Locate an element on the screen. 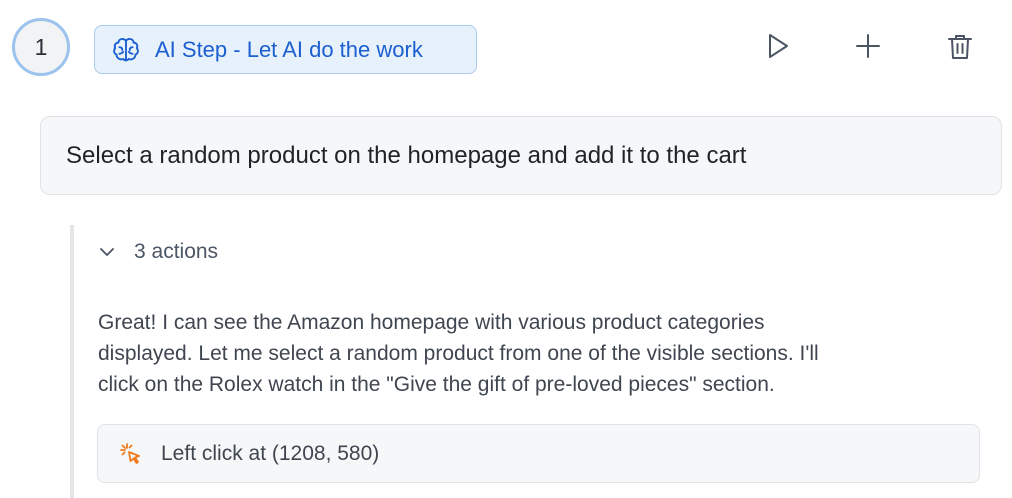 This screenshot has width=1012, height=498. ai-step-label: AI Step - Let AI do the work is located at coordinates (289, 49).